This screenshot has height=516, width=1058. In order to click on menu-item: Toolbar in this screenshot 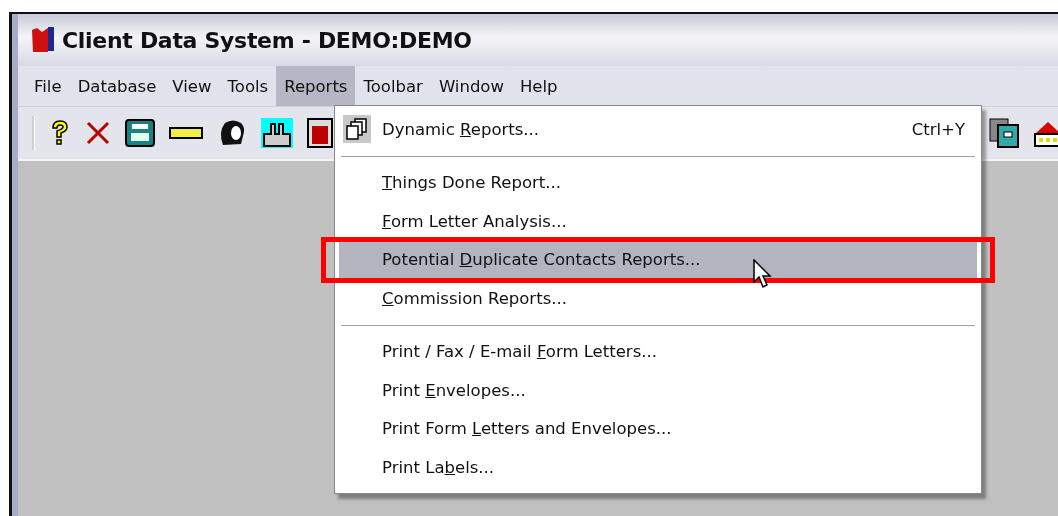, I will do `click(393, 86)`.